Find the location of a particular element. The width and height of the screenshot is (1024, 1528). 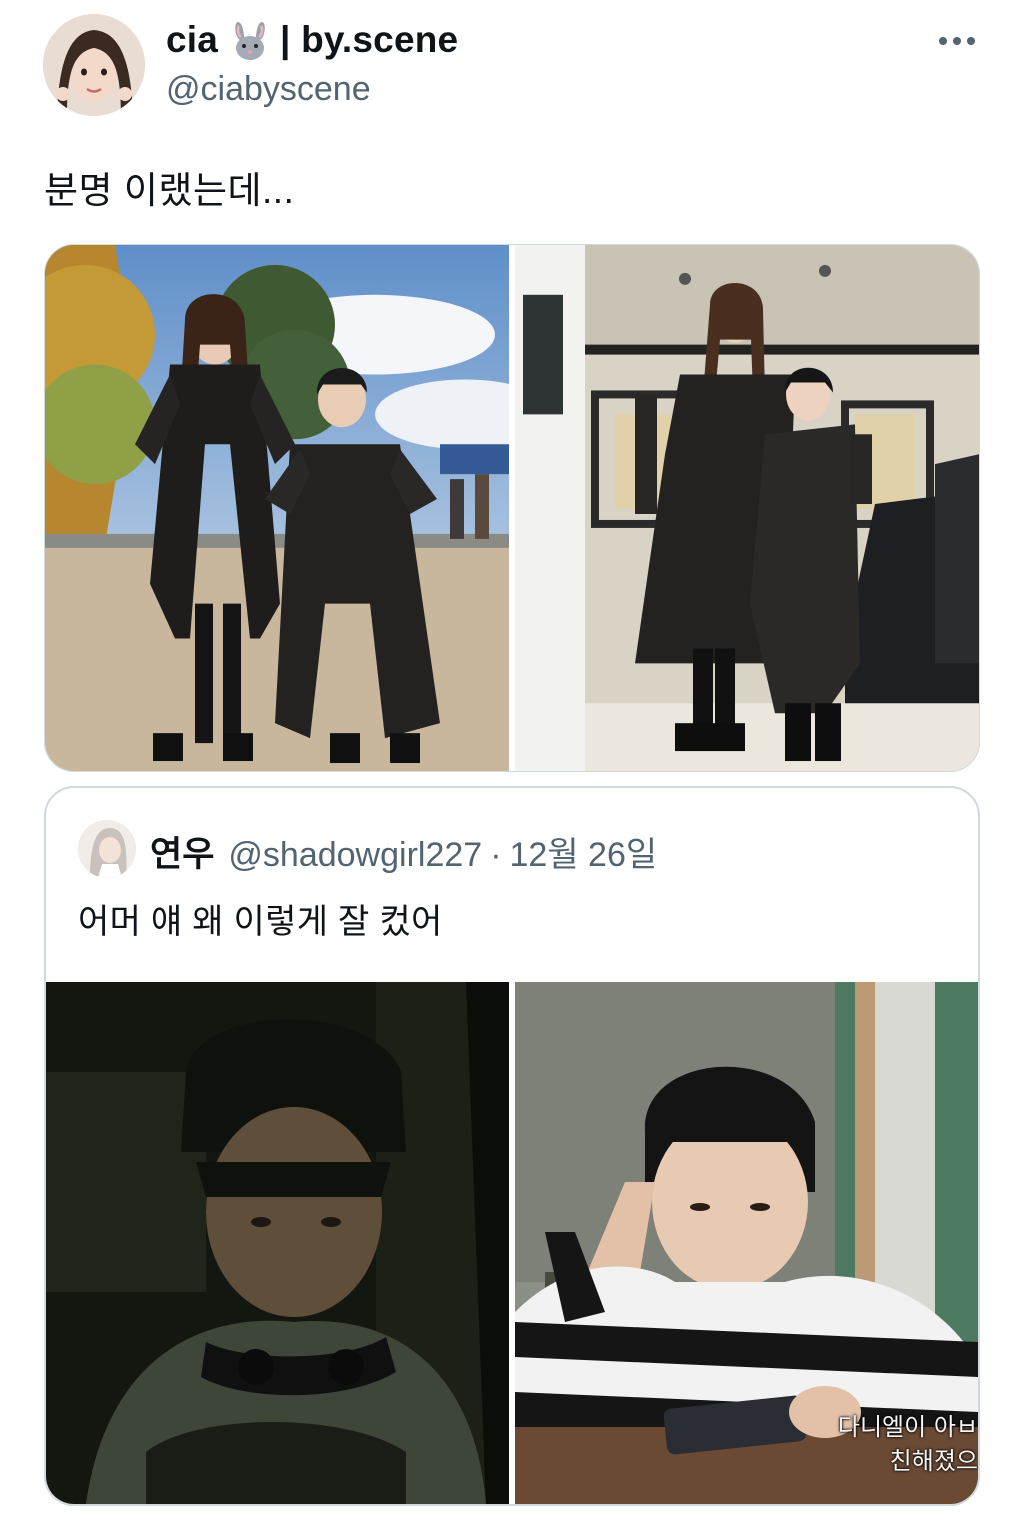

author-name-suffix: | by.scene is located at coordinates (369, 40).